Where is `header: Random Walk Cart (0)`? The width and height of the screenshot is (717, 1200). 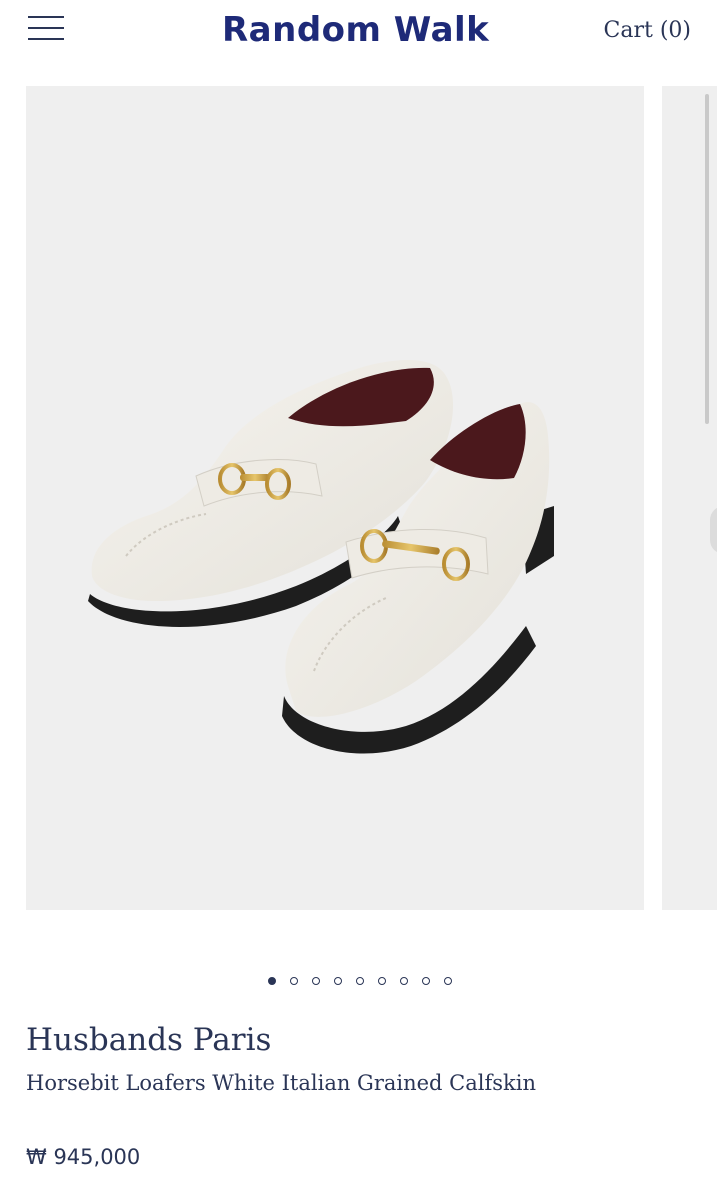
header: Random Walk Cart (0) is located at coordinates (358, 31).